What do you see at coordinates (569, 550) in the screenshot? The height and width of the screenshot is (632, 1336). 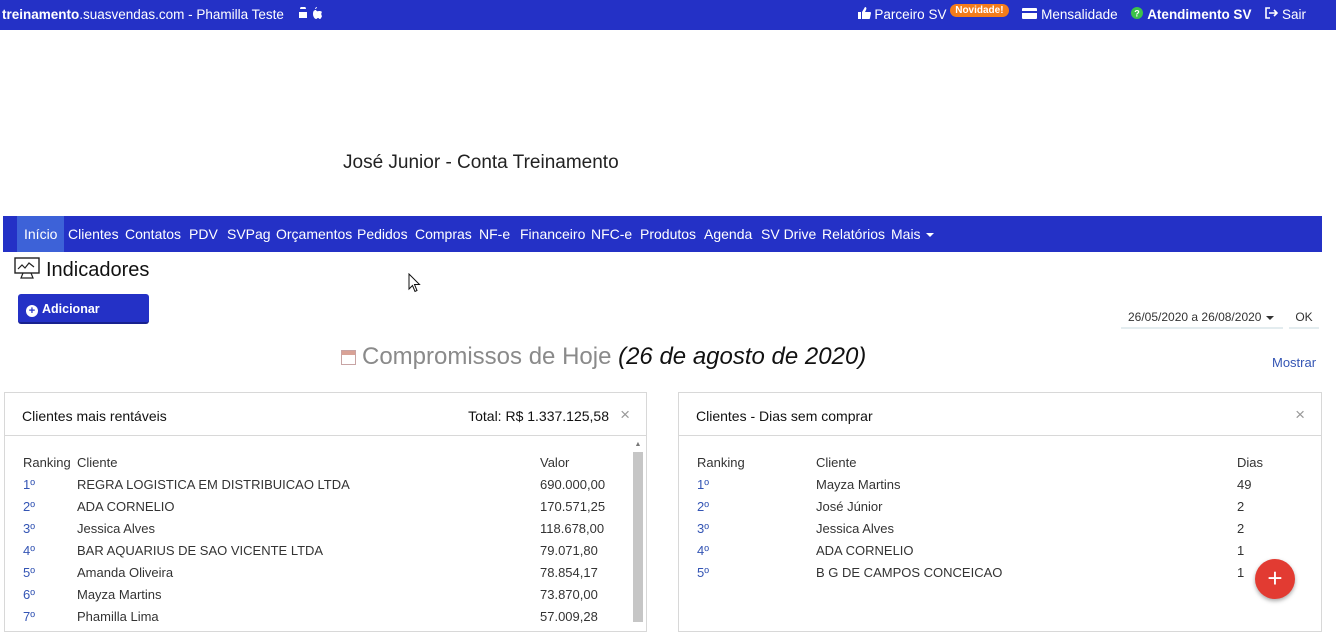 I see `row-valor: 79.071,80` at bounding box center [569, 550].